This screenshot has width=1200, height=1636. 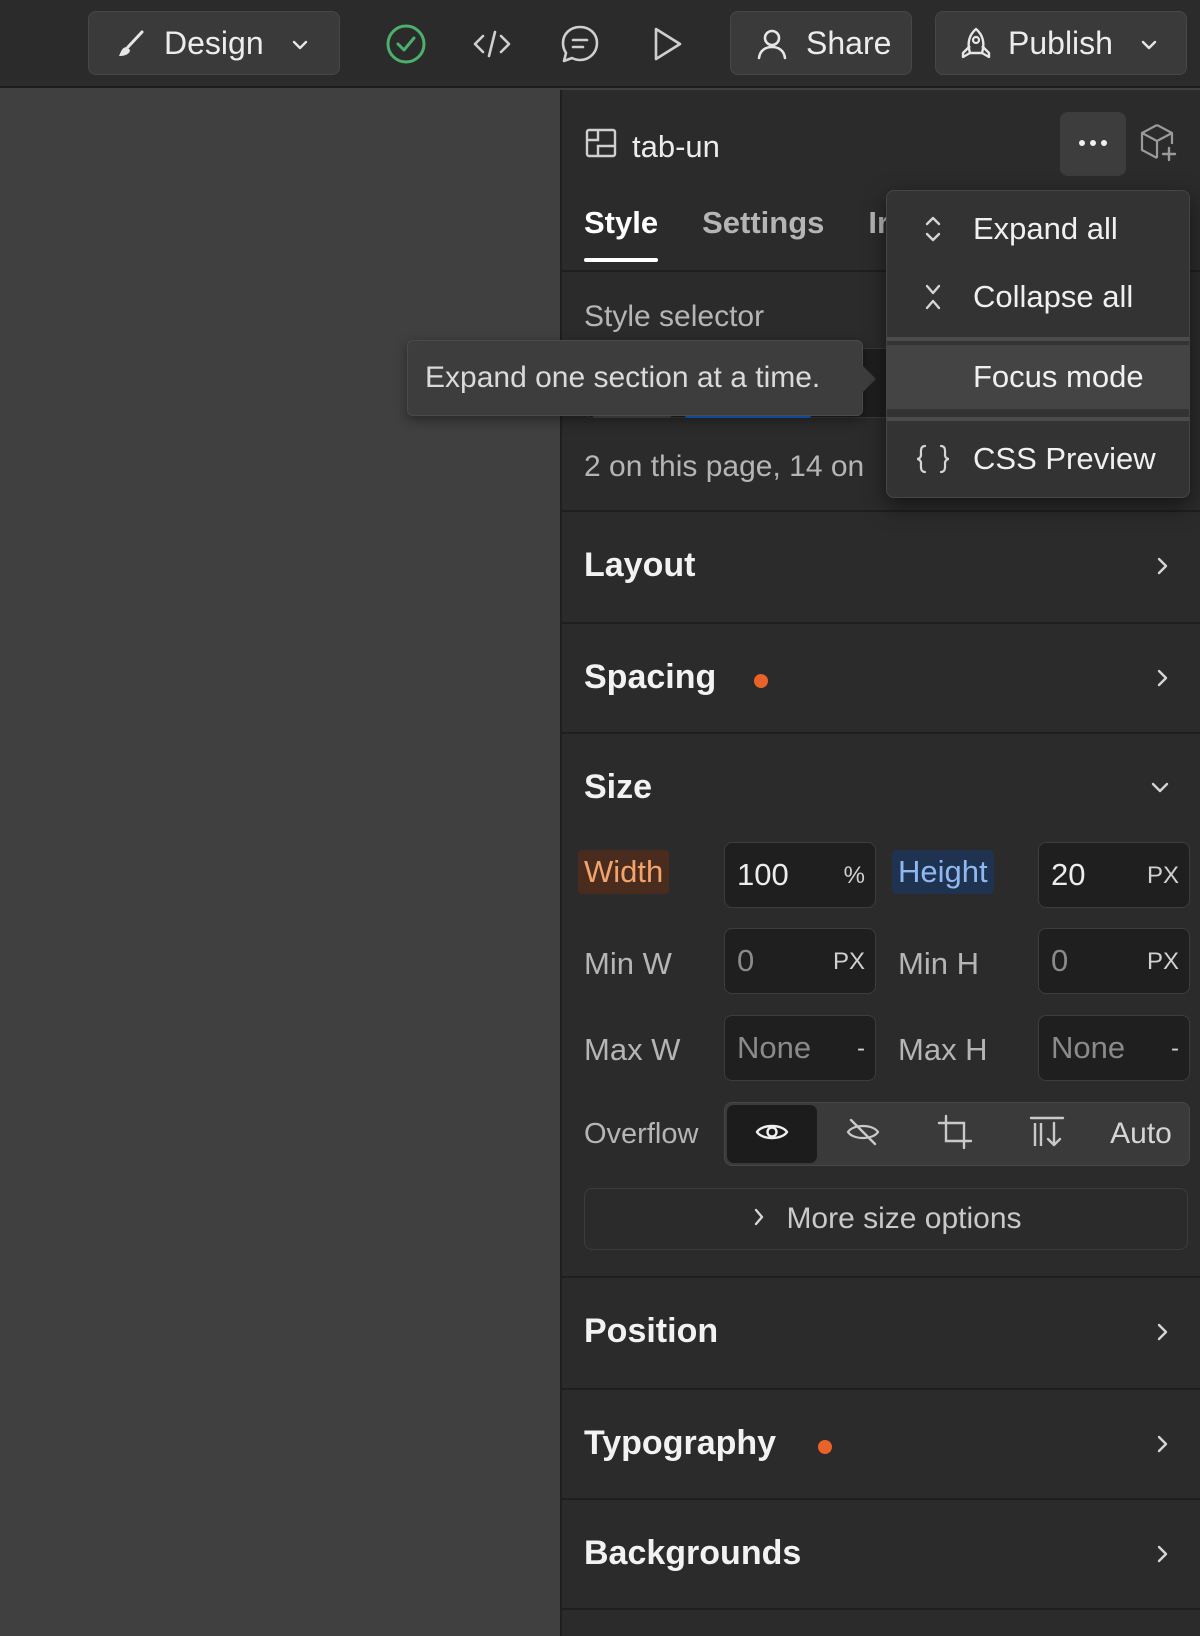 What do you see at coordinates (772, 44) in the screenshot?
I see `user-icon` at bounding box center [772, 44].